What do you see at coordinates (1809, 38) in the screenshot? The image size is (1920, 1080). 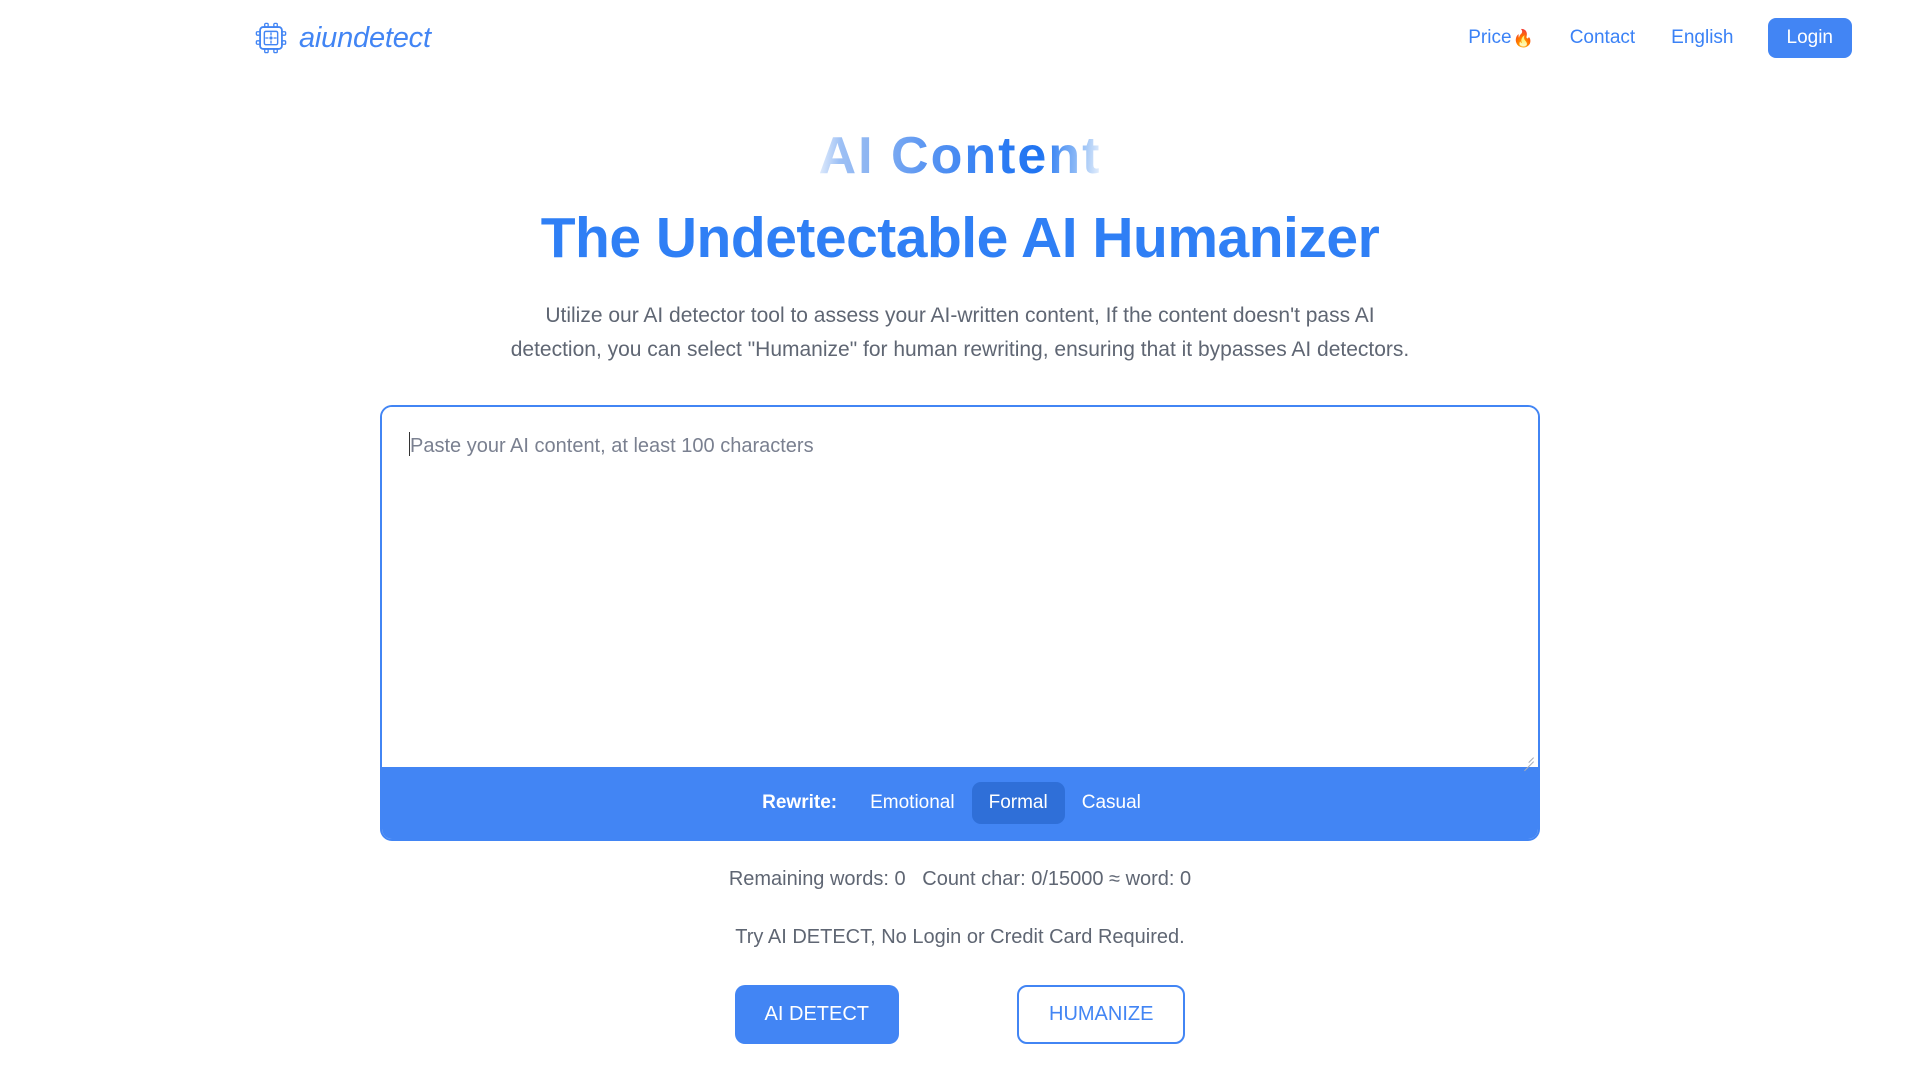 I see `login-button: Login` at bounding box center [1809, 38].